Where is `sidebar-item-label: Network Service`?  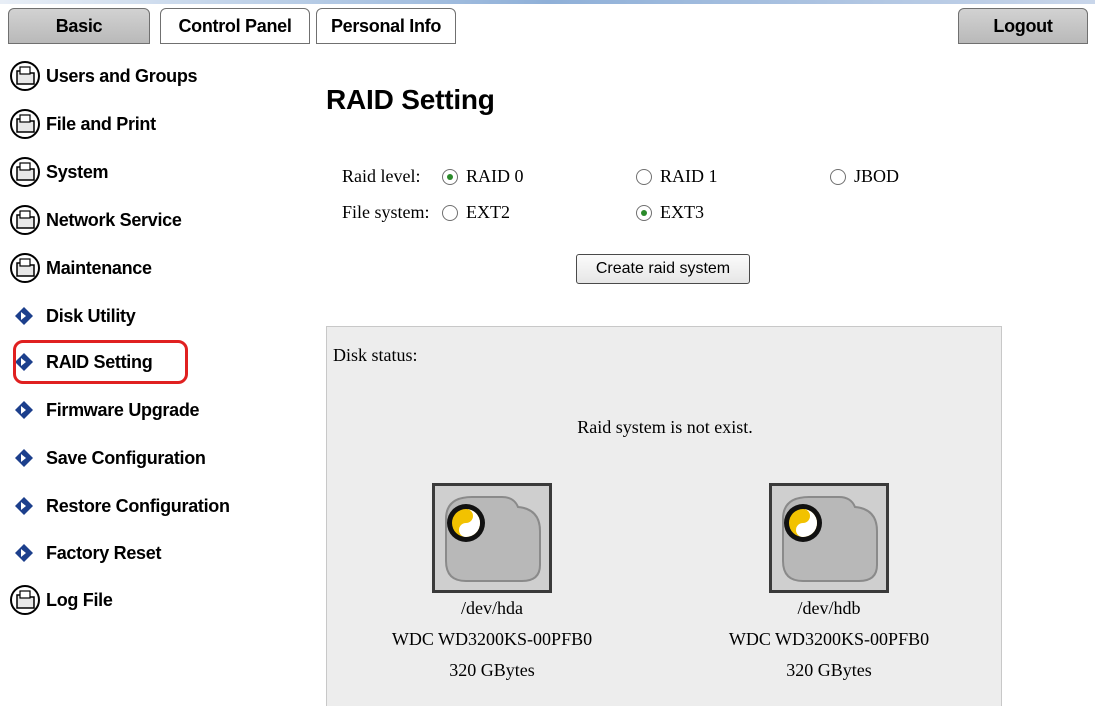
sidebar-item-label: Network Service is located at coordinates (114, 219).